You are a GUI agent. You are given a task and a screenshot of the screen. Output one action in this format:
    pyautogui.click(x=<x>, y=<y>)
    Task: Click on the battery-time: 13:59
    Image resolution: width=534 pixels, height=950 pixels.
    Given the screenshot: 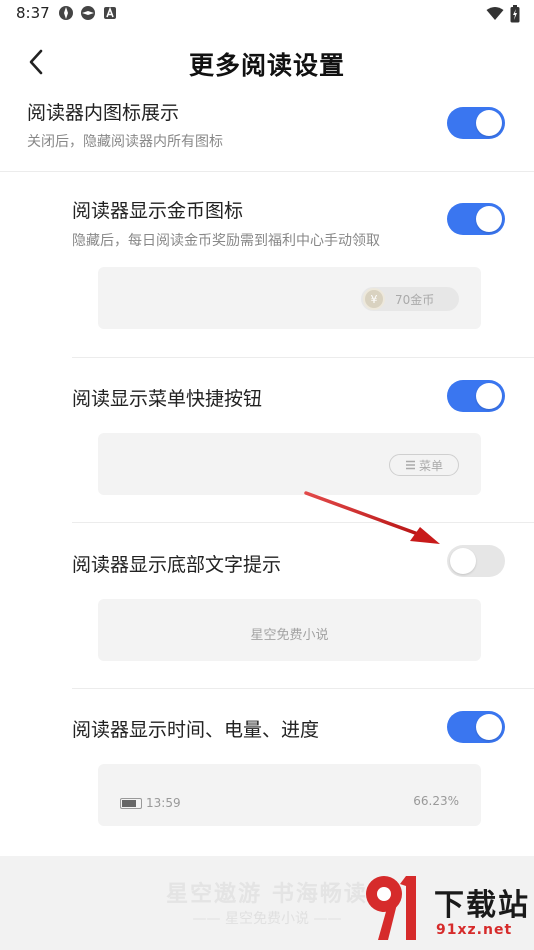 What is the action you would take?
    pyautogui.click(x=150, y=803)
    